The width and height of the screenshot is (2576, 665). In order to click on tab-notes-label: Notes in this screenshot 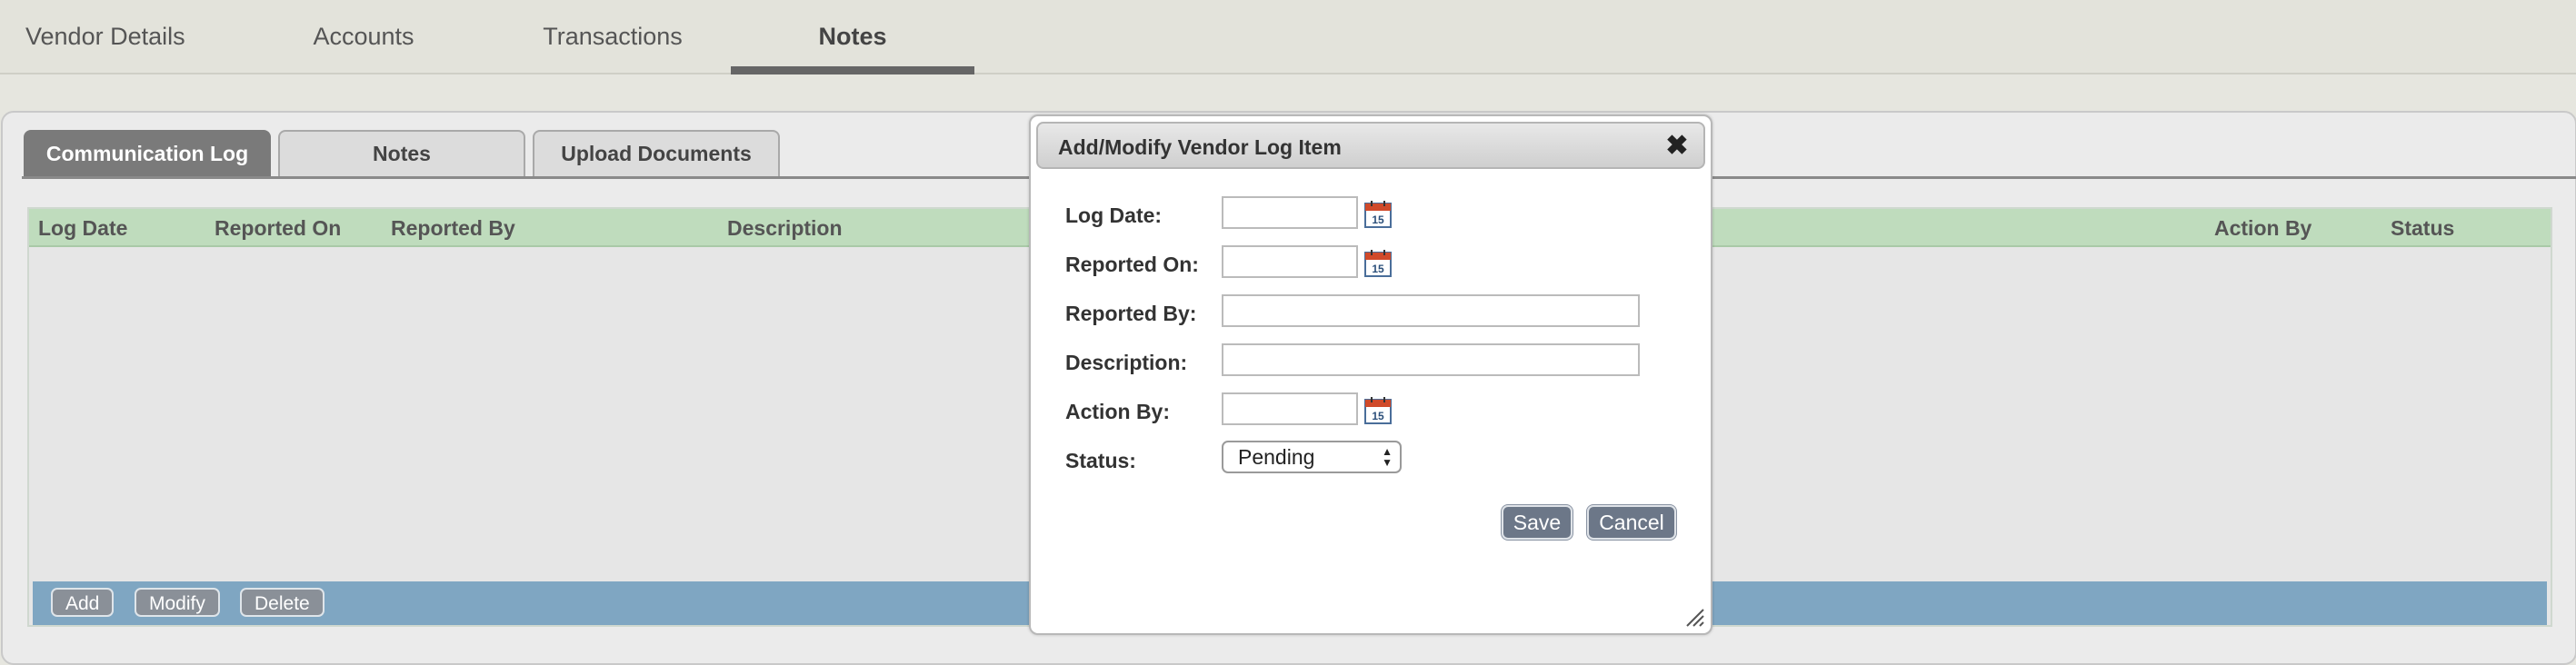, I will do `click(852, 36)`.